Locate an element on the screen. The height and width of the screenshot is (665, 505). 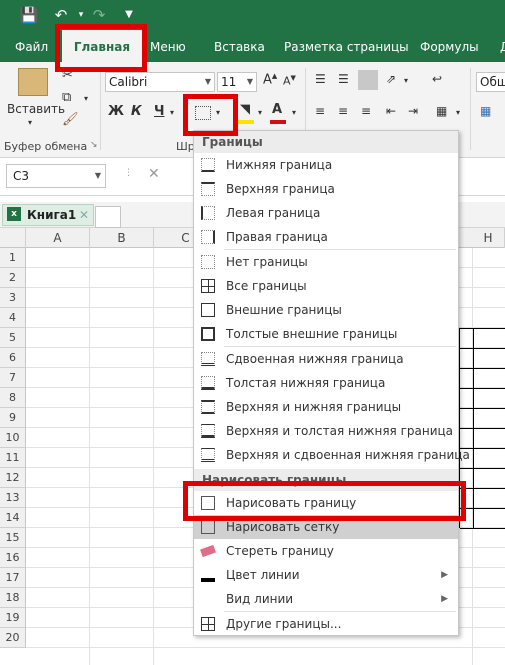
close-icon: ✕ is located at coordinates (84, 215).